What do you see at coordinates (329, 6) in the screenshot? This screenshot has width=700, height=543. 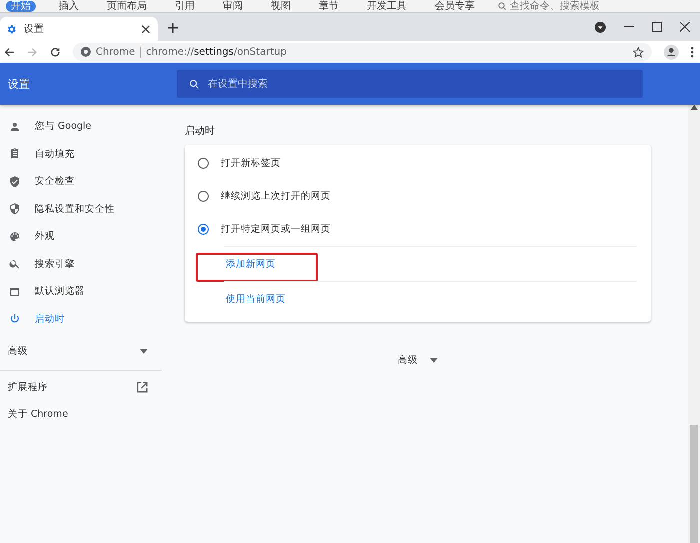 I see `ribbon-tab: 章节` at bounding box center [329, 6].